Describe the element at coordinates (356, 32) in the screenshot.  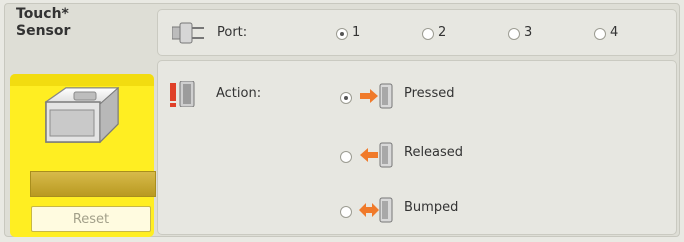
I see `port-option-1: 1` at that location.